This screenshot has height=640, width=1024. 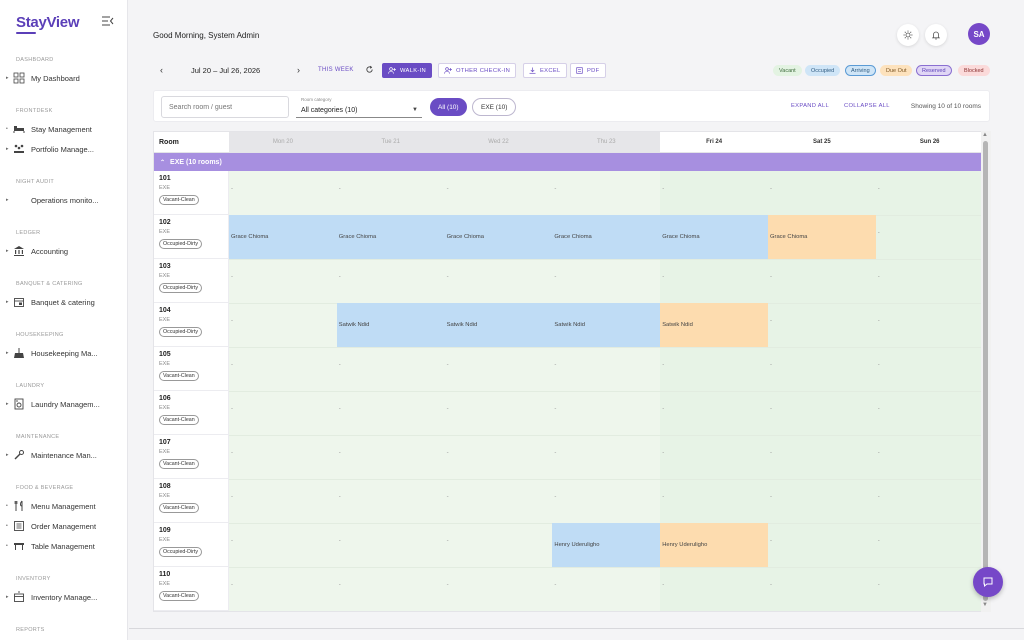 What do you see at coordinates (191, 457) in the screenshot?
I see `room-row-header: 107 EXE Vacant-Clean` at bounding box center [191, 457].